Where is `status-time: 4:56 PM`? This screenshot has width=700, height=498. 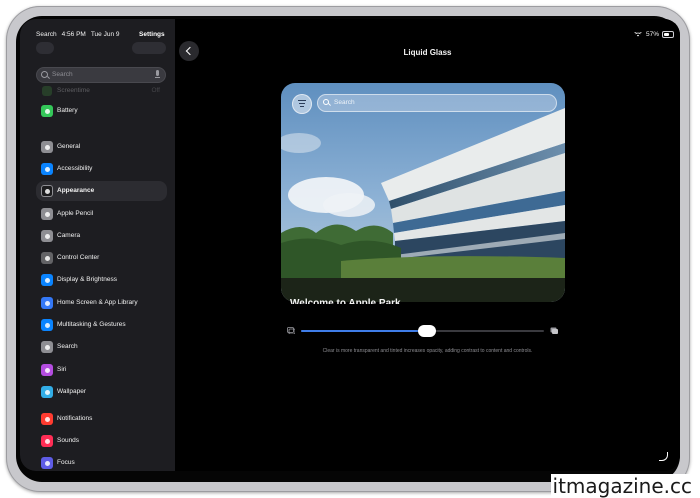 status-time: 4:56 PM is located at coordinates (73, 34).